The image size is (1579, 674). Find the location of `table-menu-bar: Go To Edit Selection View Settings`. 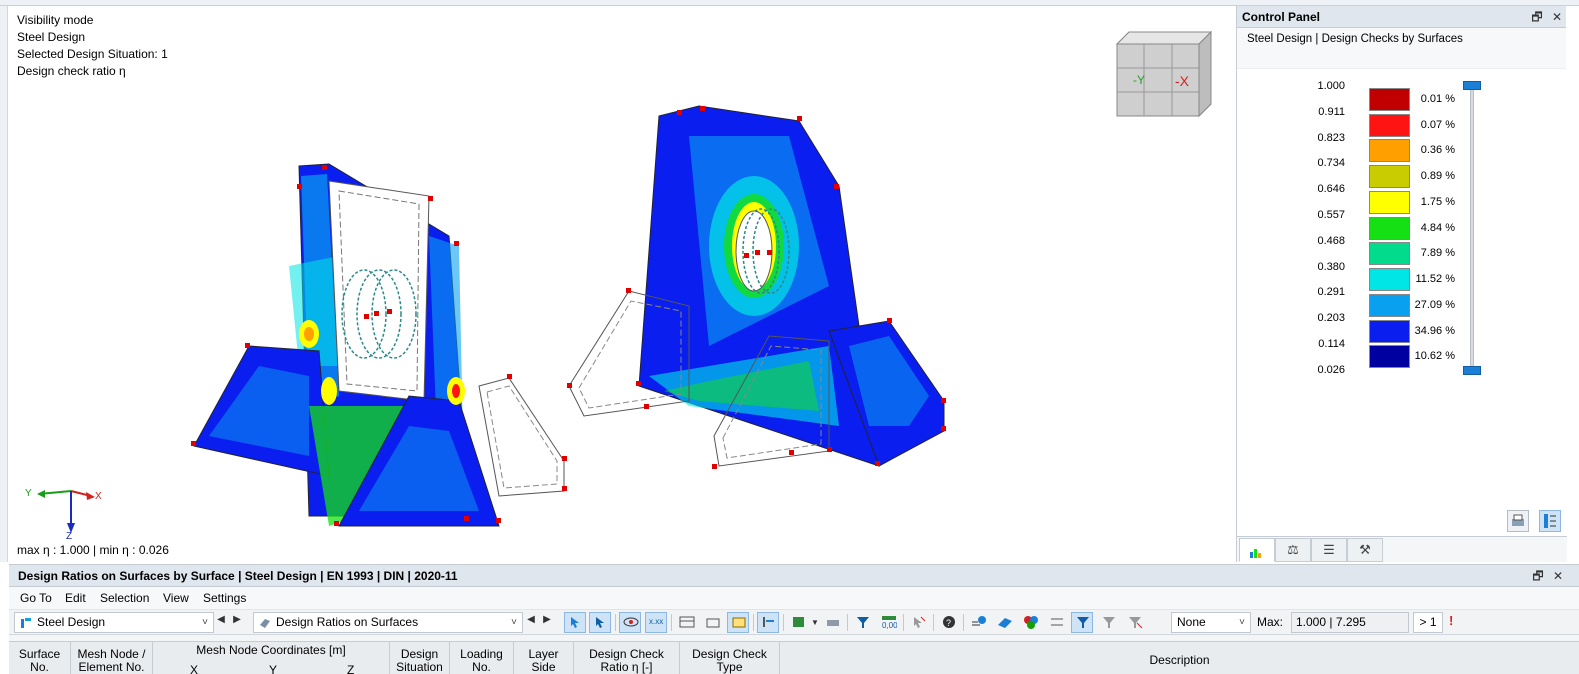

table-menu-bar: Go To Edit Selection View Settings is located at coordinates (794, 598).